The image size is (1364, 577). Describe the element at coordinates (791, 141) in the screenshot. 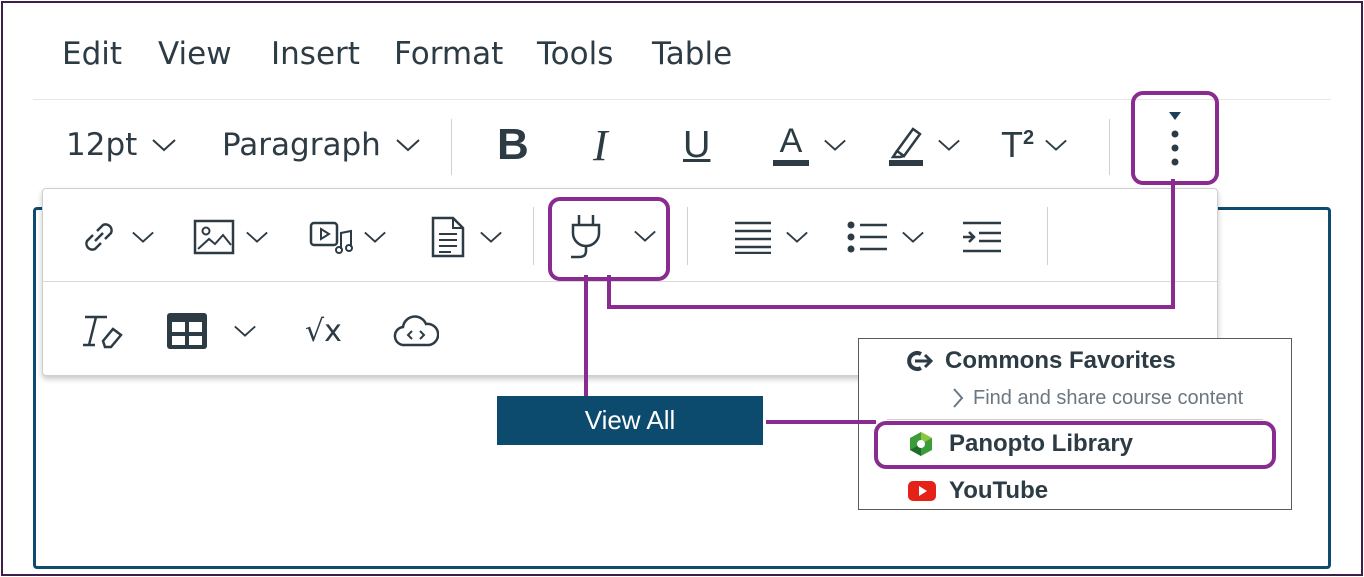

I see `text-color-glyph: A` at that location.